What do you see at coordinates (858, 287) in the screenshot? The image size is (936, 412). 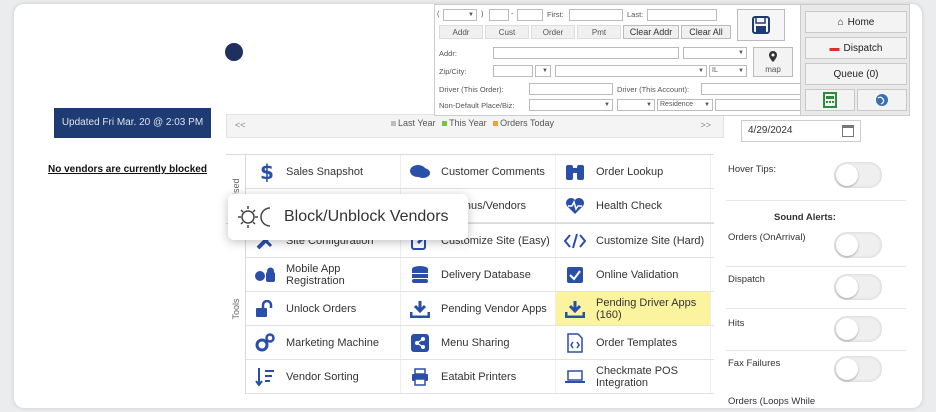 I see `dispatch-alert-toggle` at bounding box center [858, 287].